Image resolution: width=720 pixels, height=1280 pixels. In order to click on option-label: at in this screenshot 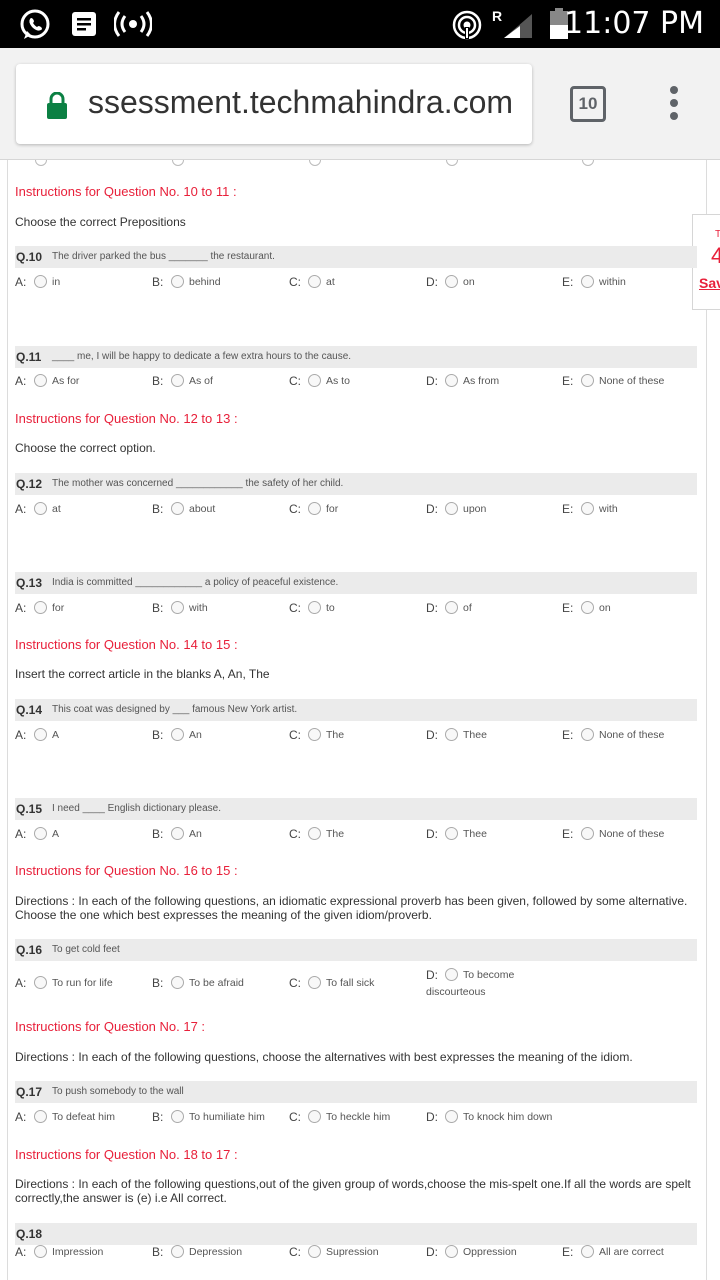, I will do `click(56, 509)`.